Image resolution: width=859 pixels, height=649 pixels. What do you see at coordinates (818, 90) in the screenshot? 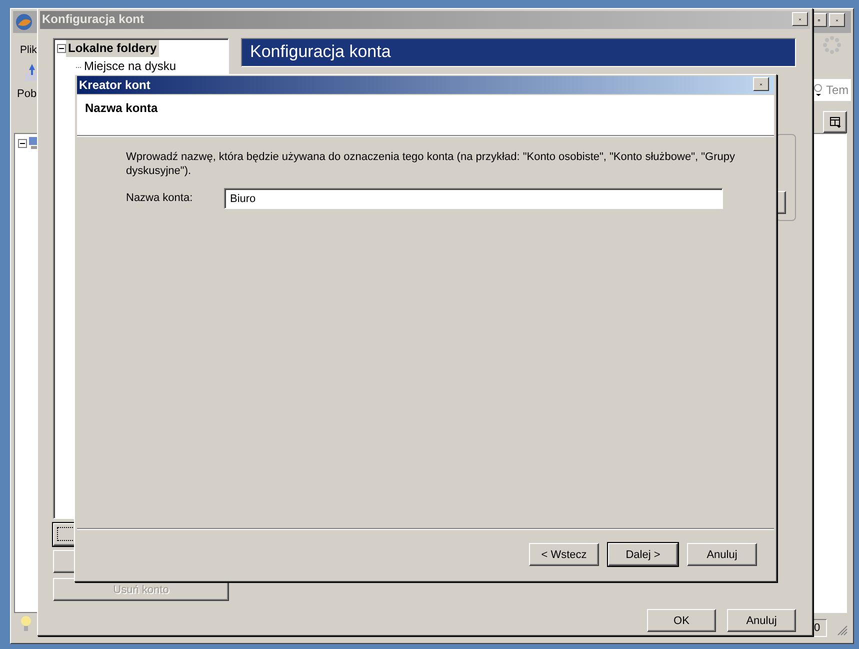
I see `search-icon` at bounding box center [818, 90].